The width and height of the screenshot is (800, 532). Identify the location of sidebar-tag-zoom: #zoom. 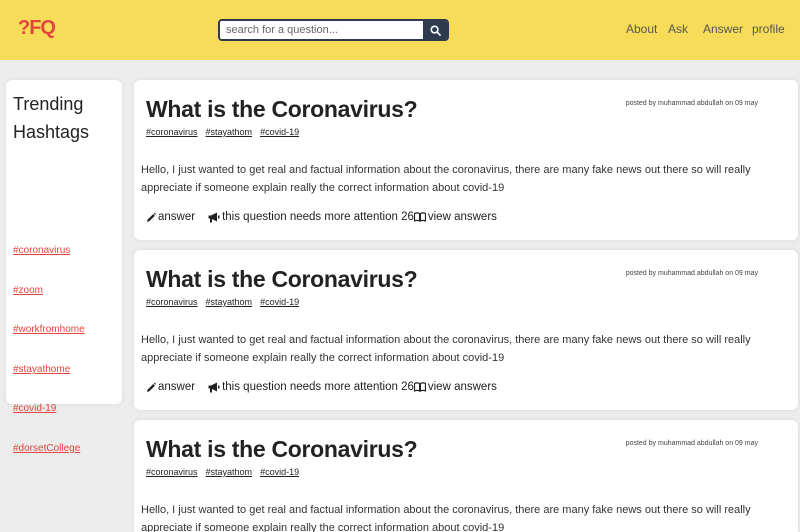
(28, 290).